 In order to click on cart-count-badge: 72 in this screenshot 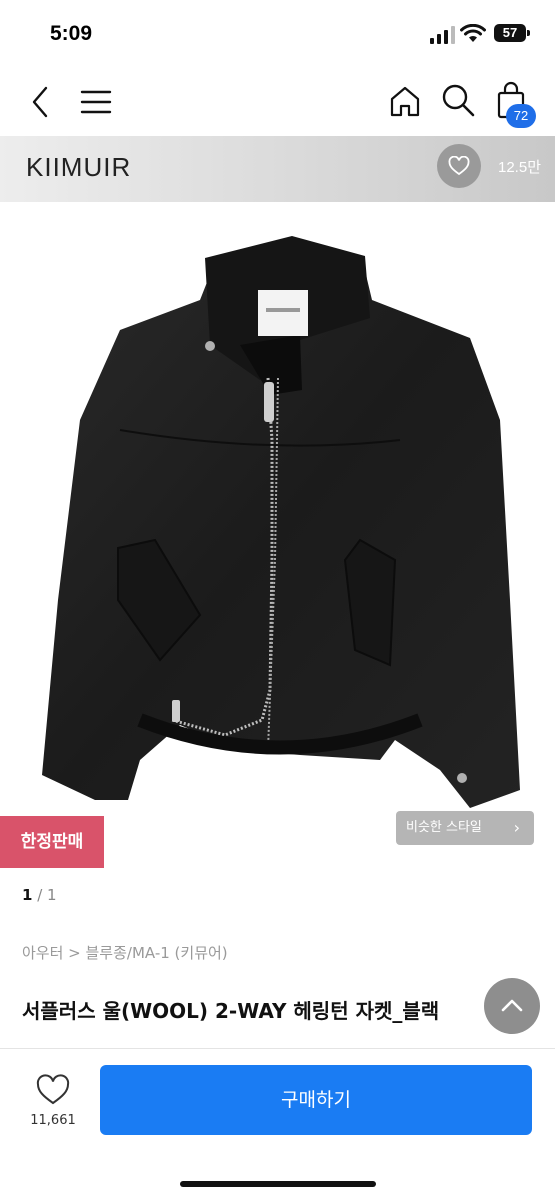, I will do `click(521, 116)`.